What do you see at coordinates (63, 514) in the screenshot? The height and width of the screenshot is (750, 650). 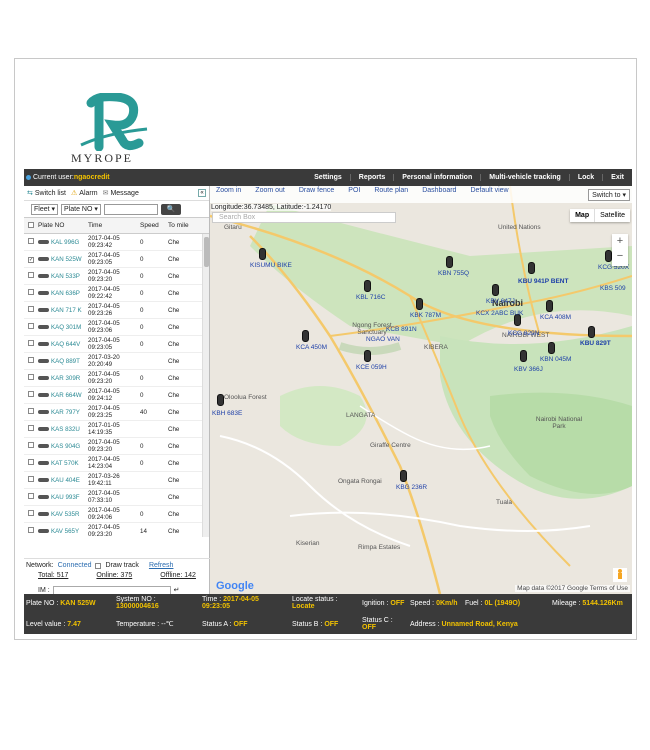 I see `row-plate: KAV 535R` at bounding box center [63, 514].